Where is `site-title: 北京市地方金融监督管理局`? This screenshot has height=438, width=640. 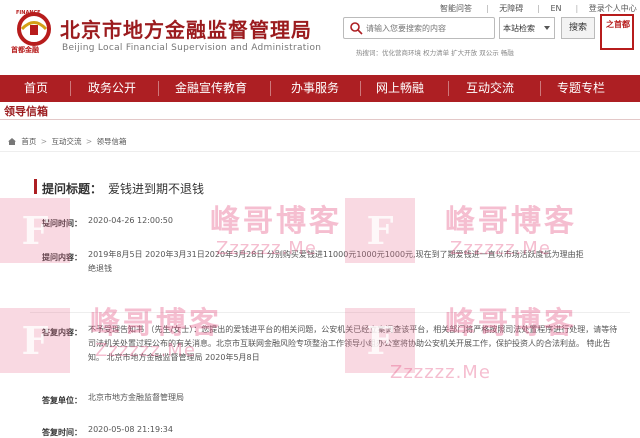 site-title: 北京市地方金融监督管理局 is located at coordinates (186, 28).